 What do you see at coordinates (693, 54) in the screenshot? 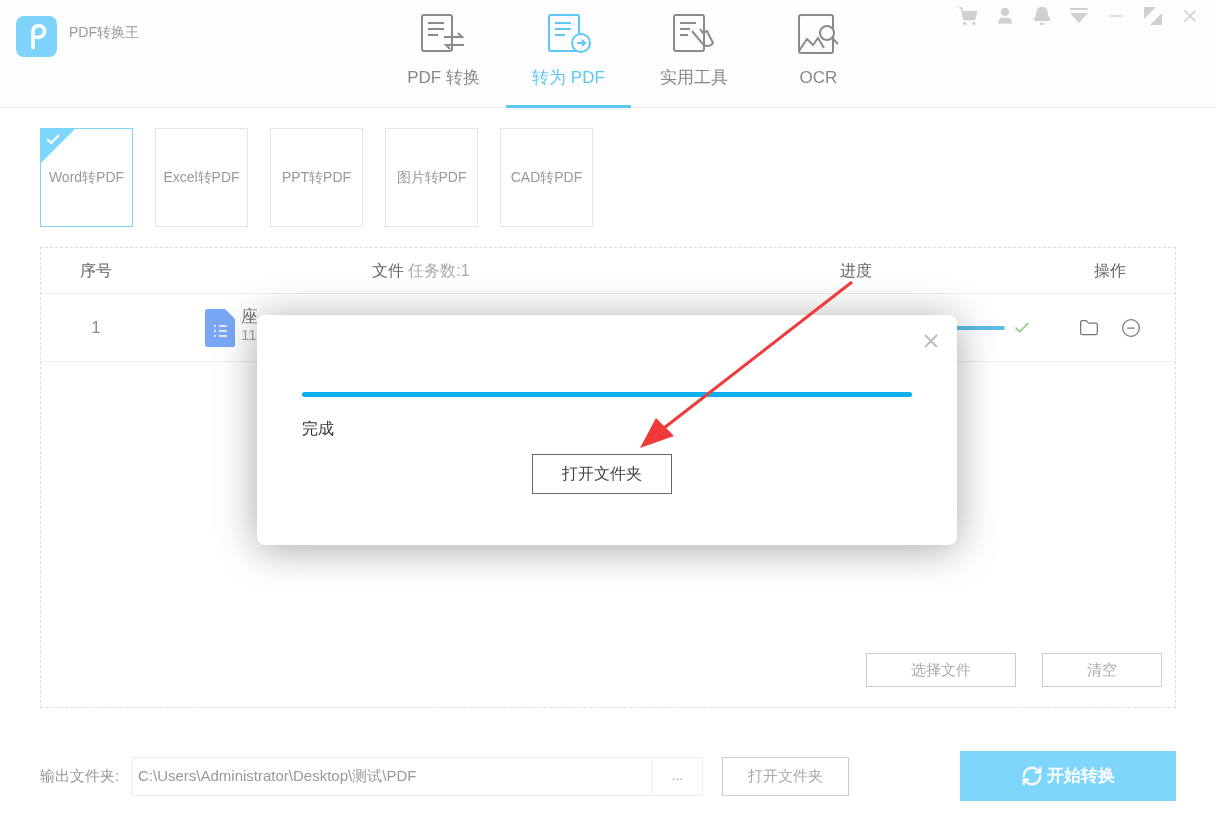
I see `nav-tab: 实用工具` at bounding box center [693, 54].